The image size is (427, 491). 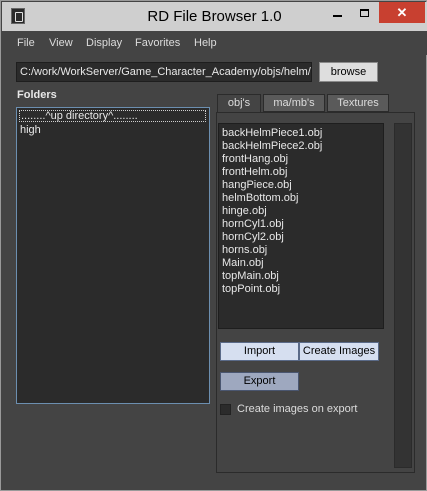 I want to click on import-button: Import, so click(x=259, y=351).